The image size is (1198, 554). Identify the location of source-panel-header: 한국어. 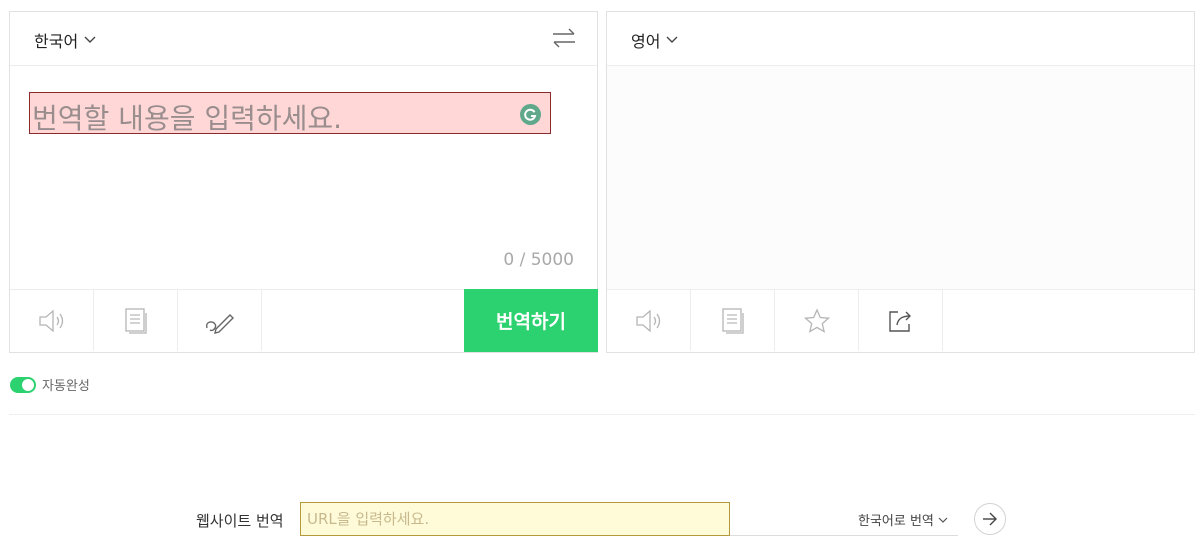
(303, 39).